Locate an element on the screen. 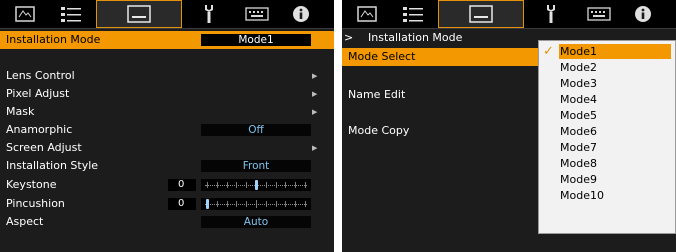 This screenshot has width=676, height=252. mode-option-2: Mode2 is located at coordinates (615, 67).